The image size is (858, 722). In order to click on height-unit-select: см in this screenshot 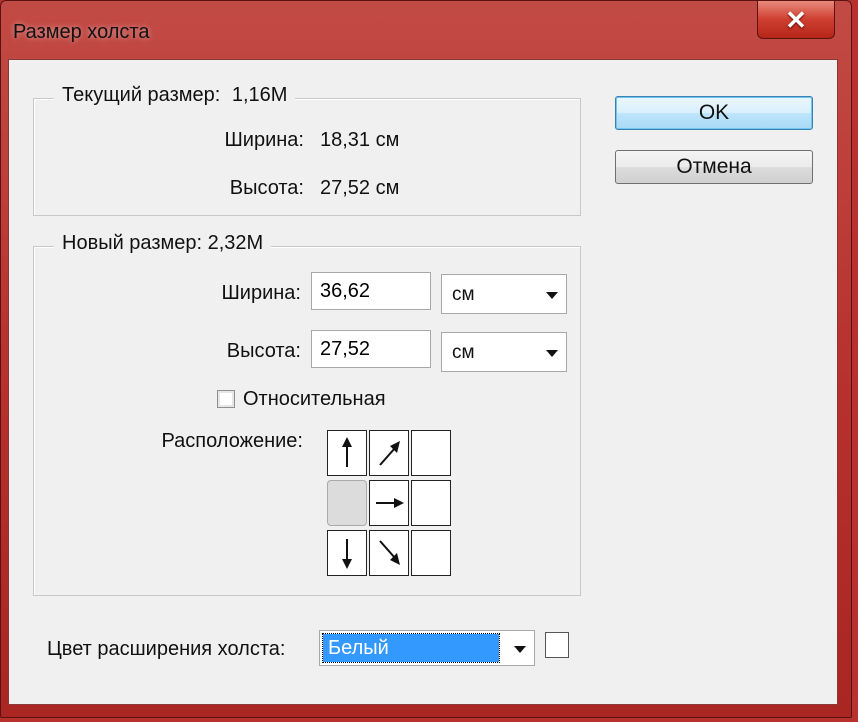, I will do `click(504, 352)`.